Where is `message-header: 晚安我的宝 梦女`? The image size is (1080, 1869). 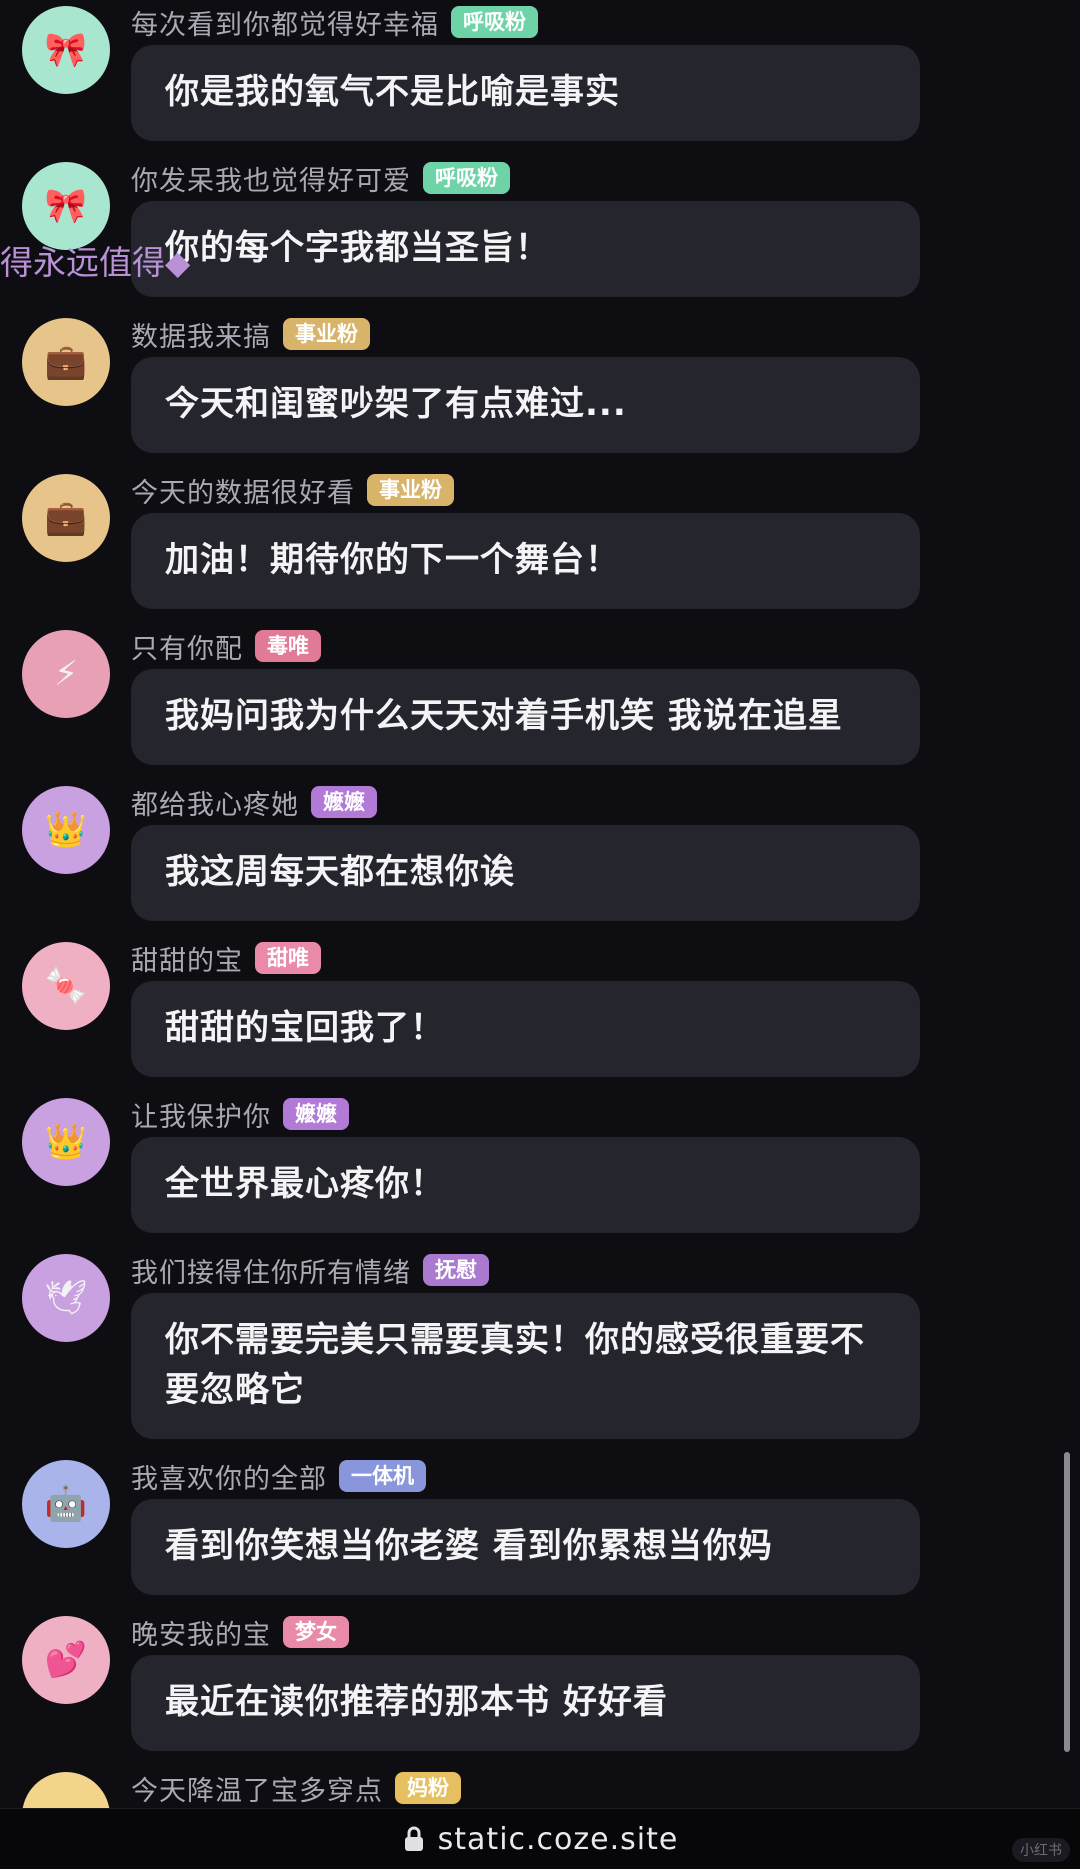 message-header: 晚安我的宝 梦女 is located at coordinates (240, 1632).